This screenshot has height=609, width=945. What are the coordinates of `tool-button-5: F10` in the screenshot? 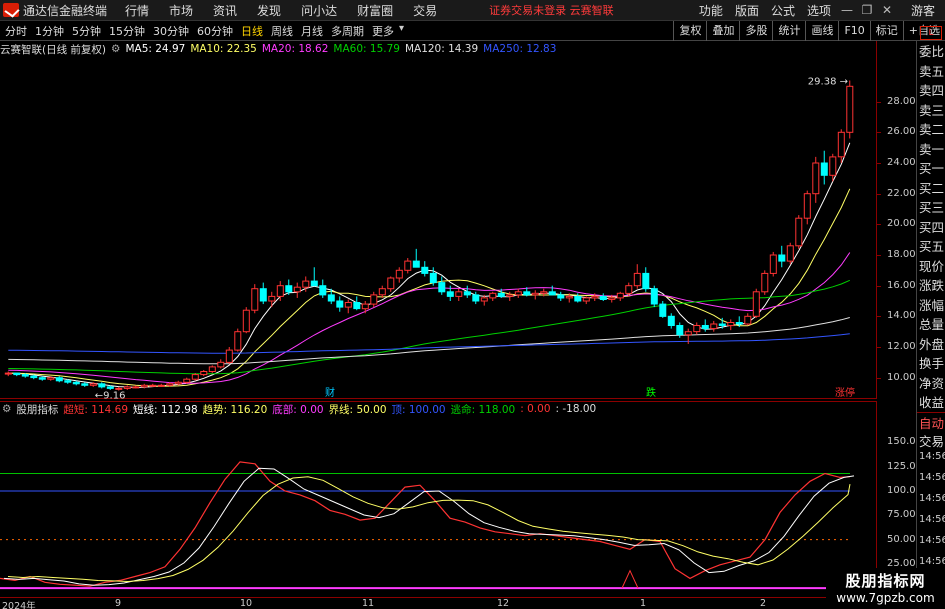 It's located at (853, 30).